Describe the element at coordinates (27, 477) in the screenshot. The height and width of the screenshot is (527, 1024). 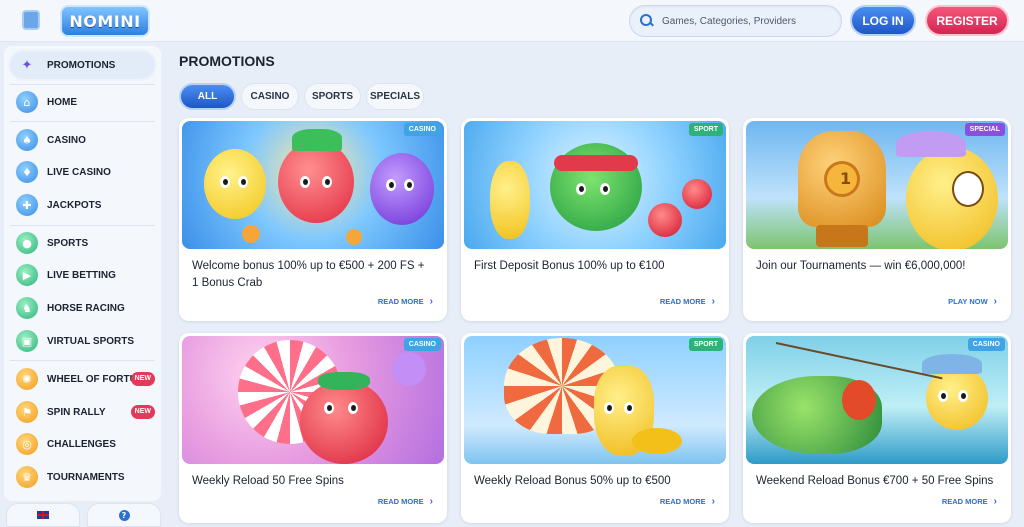
I see `trophy-icon: ♛` at that location.